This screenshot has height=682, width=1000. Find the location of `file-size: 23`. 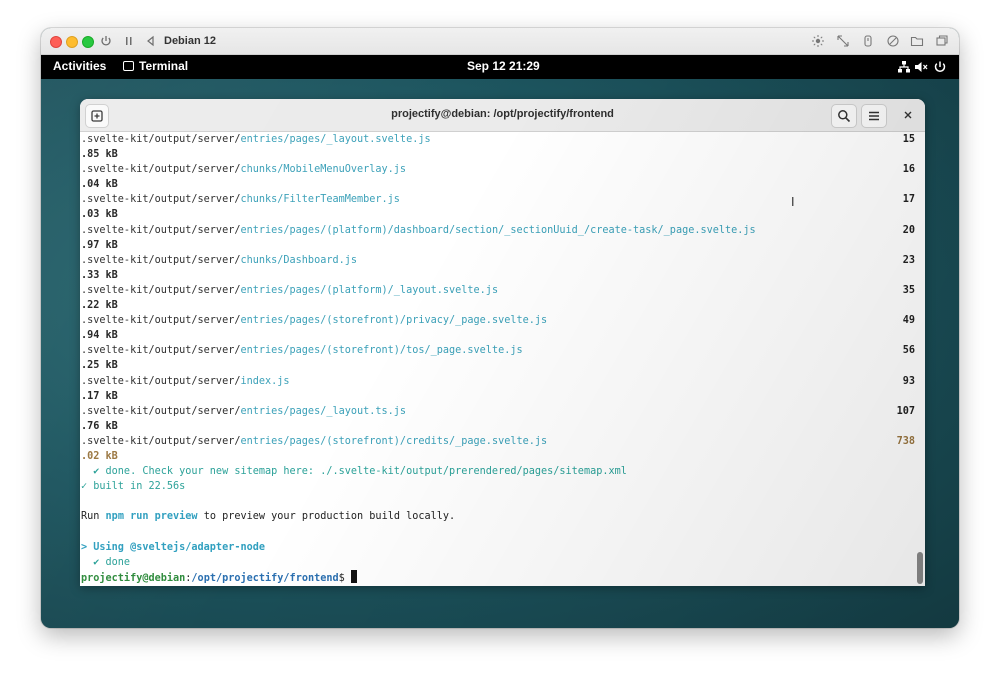

file-size: 23 is located at coordinates (908, 260).